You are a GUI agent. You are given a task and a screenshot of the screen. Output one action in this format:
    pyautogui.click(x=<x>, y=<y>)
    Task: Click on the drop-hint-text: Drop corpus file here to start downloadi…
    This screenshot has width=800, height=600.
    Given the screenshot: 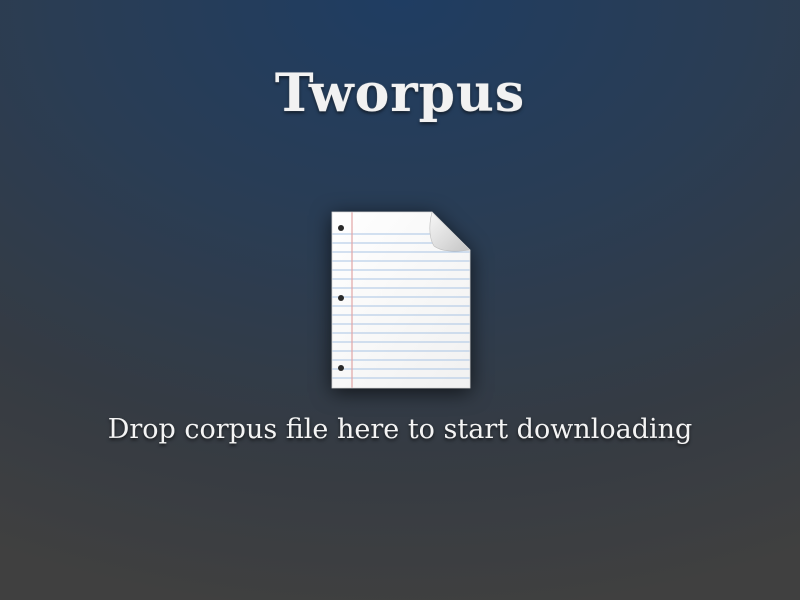 What is the action you would take?
    pyautogui.click(x=400, y=429)
    